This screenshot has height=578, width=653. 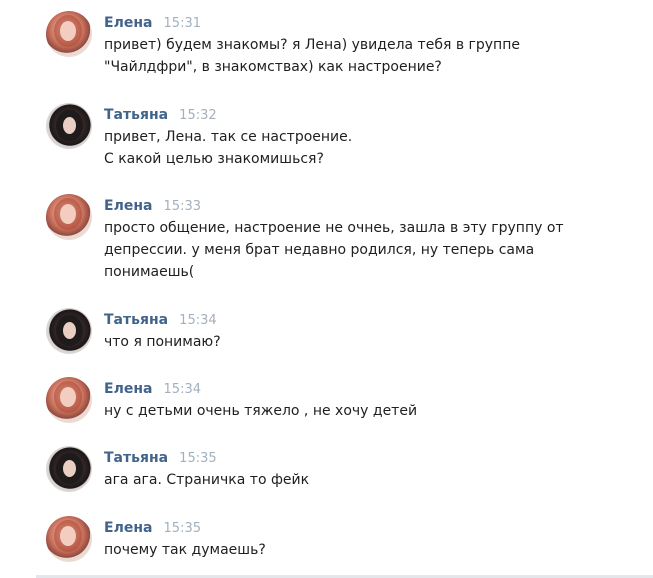 I want to click on message-line: почему так думаешь?, so click(x=185, y=550).